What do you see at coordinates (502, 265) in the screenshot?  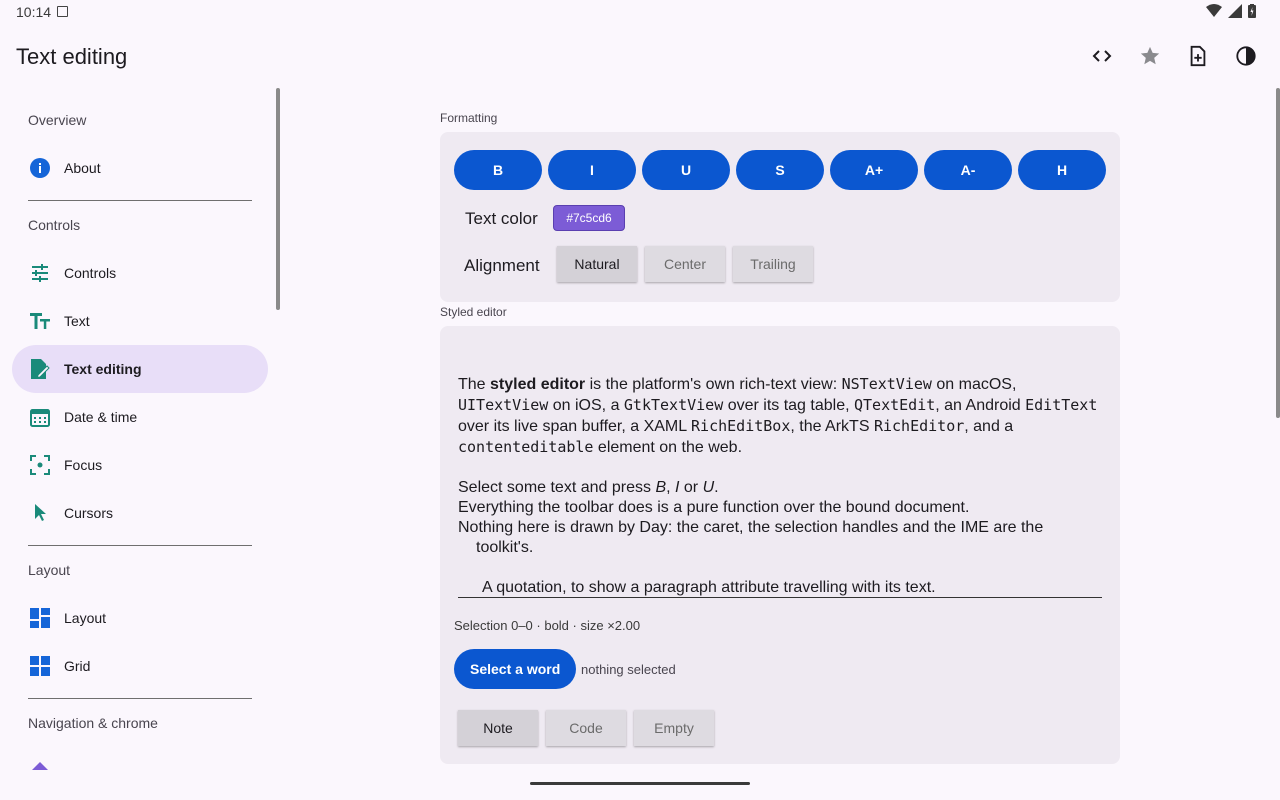 I see `alignment-label: Alignment` at bounding box center [502, 265].